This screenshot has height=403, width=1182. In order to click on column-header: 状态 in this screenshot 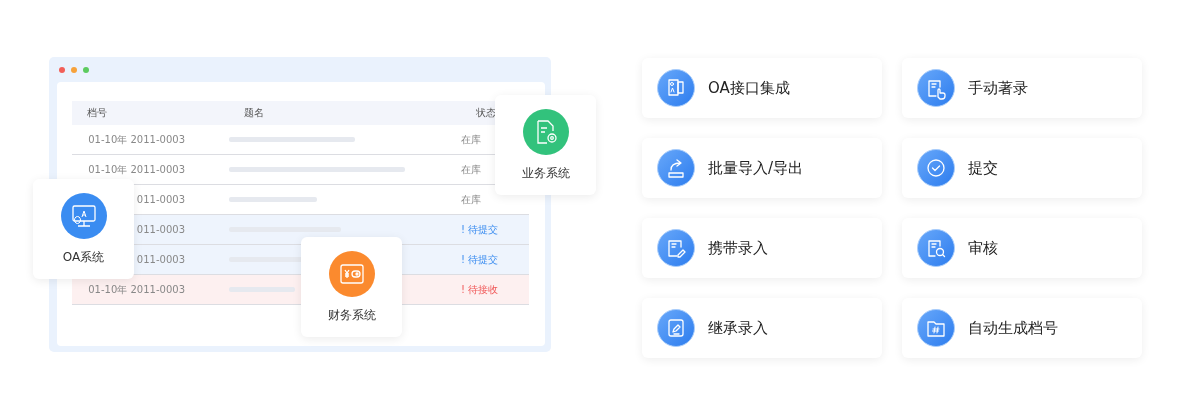, I will do `click(486, 113)`.